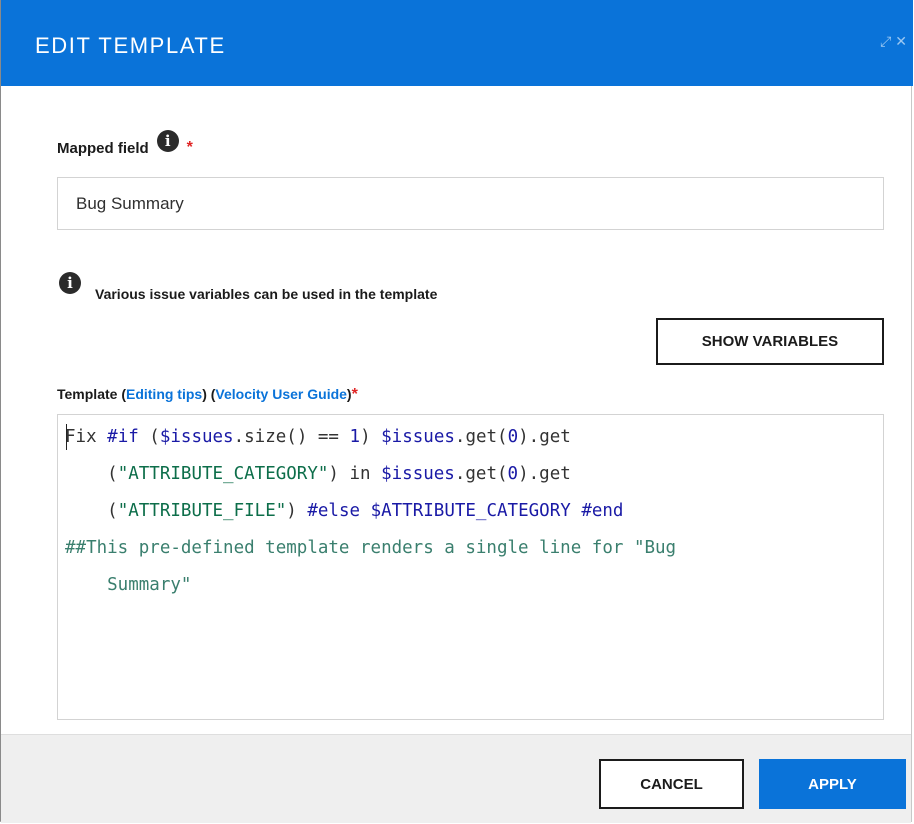 The image size is (914, 824). Describe the element at coordinates (70, 283) in the screenshot. I see `variables-info-icon: i` at that location.